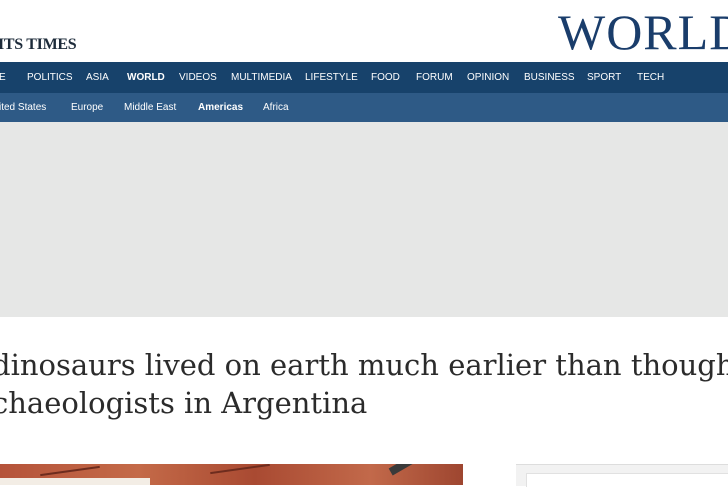 The width and height of the screenshot is (728, 487). I want to click on nav-item-home: E, so click(3, 77).